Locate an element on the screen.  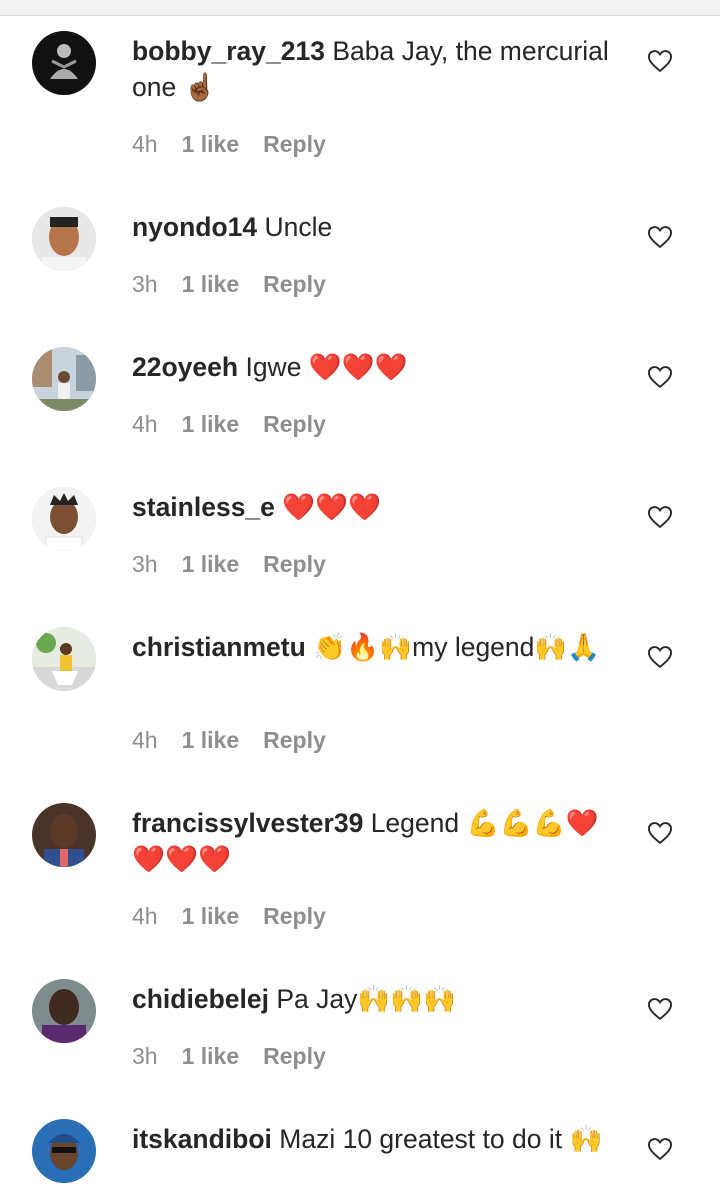
username: christianmetu is located at coordinates (219, 647).